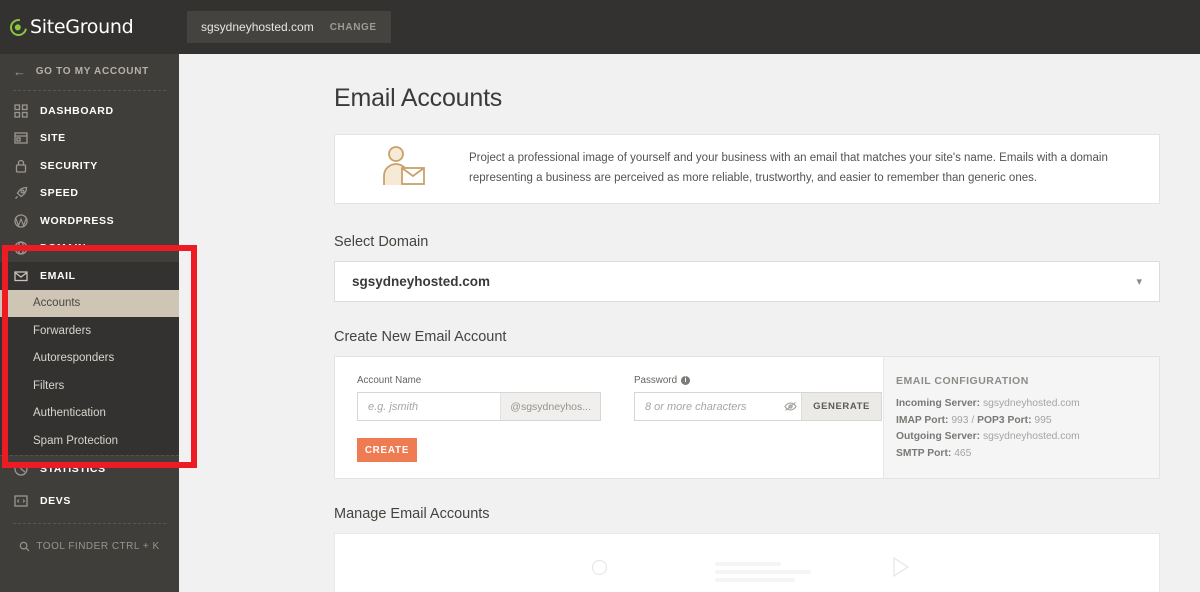  Describe the element at coordinates (1004, 420) in the screenshot. I see `pop3-port-label: POP3 Port:` at that location.